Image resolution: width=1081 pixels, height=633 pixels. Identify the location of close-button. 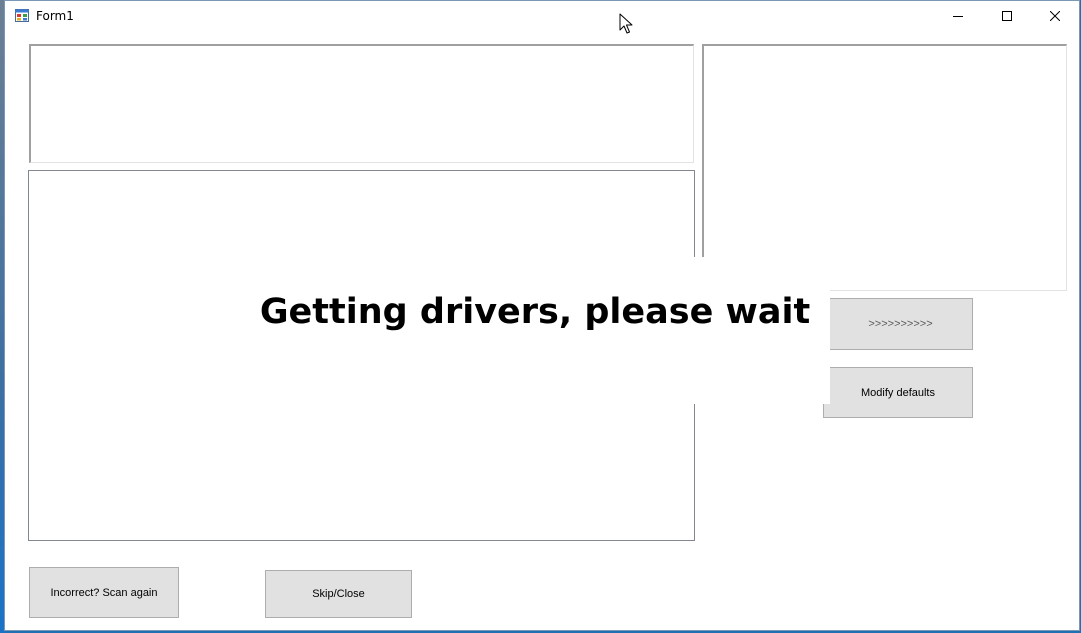
(1055, 16).